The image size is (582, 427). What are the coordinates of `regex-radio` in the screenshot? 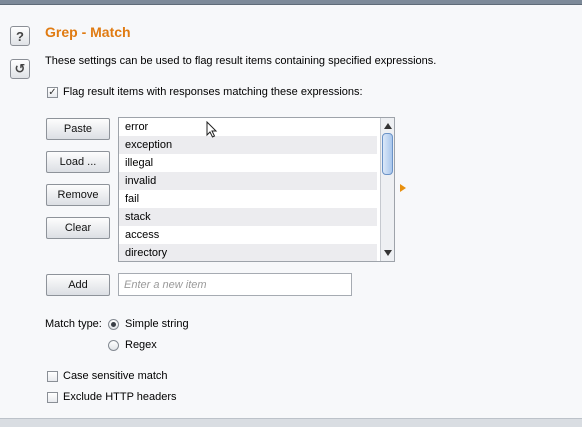 It's located at (113, 345).